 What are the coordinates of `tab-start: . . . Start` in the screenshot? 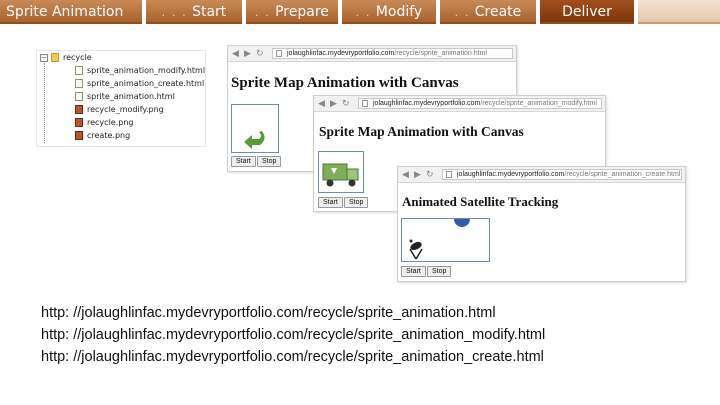 It's located at (194, 12).